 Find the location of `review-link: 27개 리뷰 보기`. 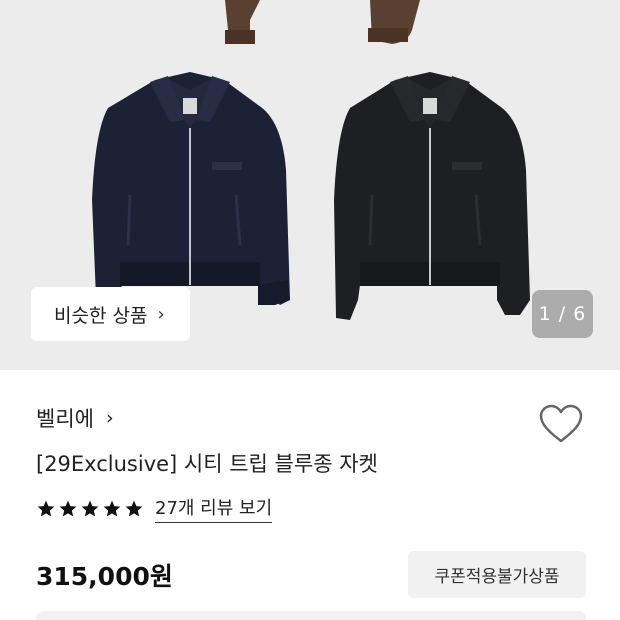

review-link: 27개 리뷰 보기 is located at coordinates (214, 508).